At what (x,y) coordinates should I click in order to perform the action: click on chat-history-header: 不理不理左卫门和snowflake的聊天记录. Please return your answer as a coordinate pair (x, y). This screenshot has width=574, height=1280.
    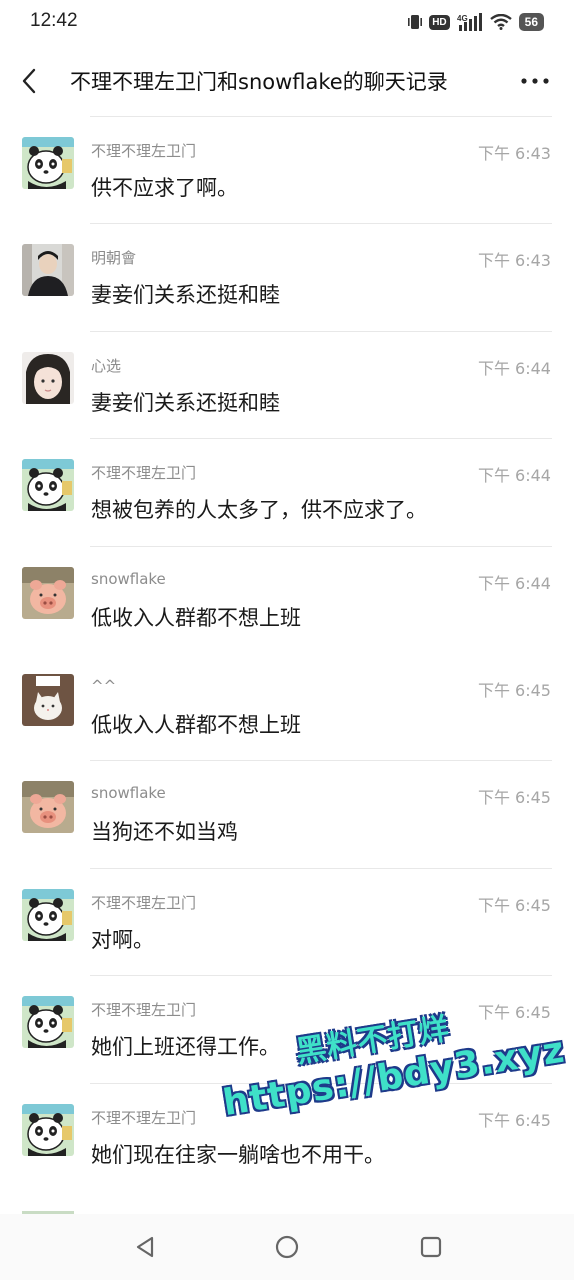
    Looking at the image, I should click on (287, 81).